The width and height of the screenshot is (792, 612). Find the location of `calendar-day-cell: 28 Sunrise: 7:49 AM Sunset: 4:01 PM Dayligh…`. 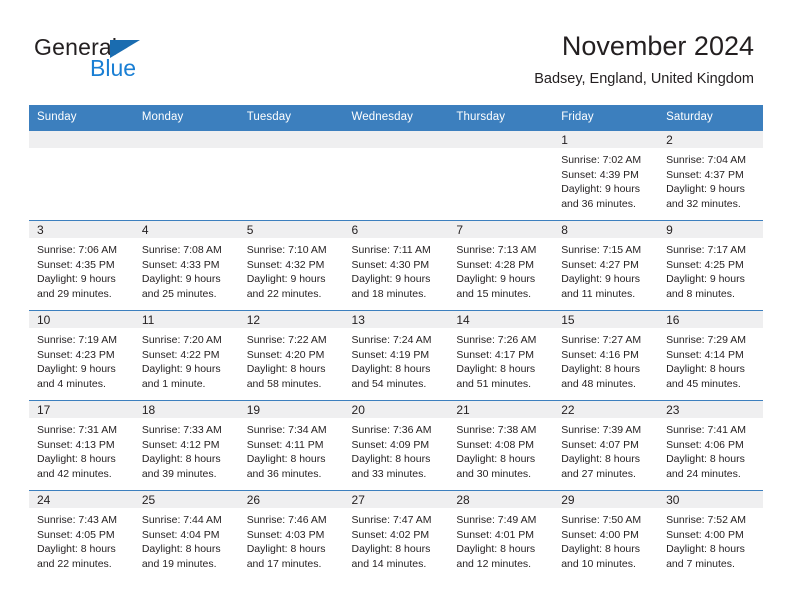

calendar-day-cell: 28 Sunrise: 7:49 AM Sunset: 4:01 PM Dayligh… is located at coordinates (501, 535).